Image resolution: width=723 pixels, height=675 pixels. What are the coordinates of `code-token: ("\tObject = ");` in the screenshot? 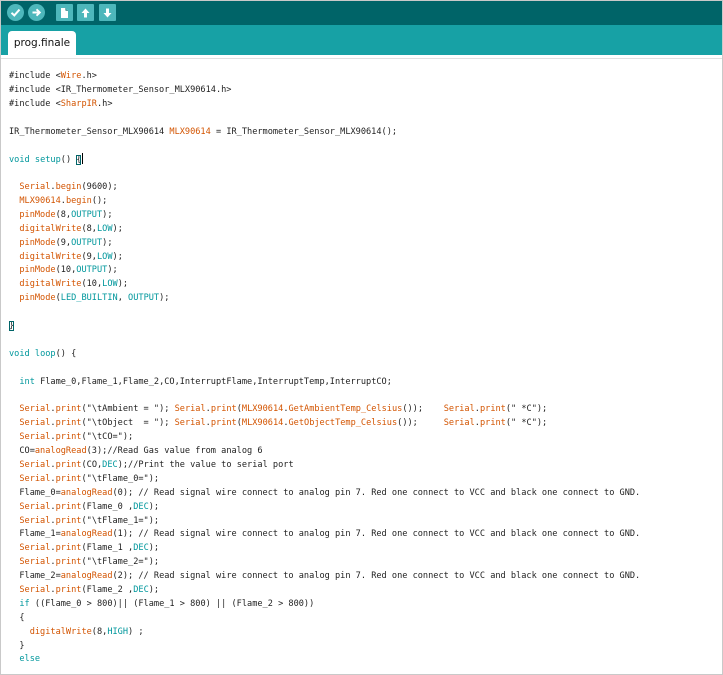 It's located at (128, 423).